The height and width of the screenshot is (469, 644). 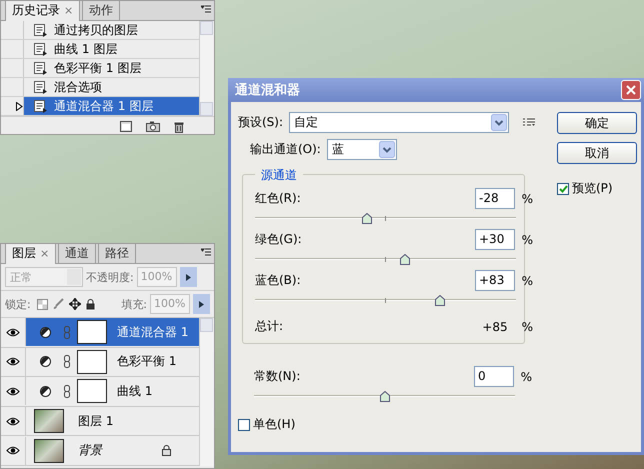 What do you see at coordinates (399, 122) in the screenshot?
I see `preset-dropdown: 自定` at bounding box center [399, 122].